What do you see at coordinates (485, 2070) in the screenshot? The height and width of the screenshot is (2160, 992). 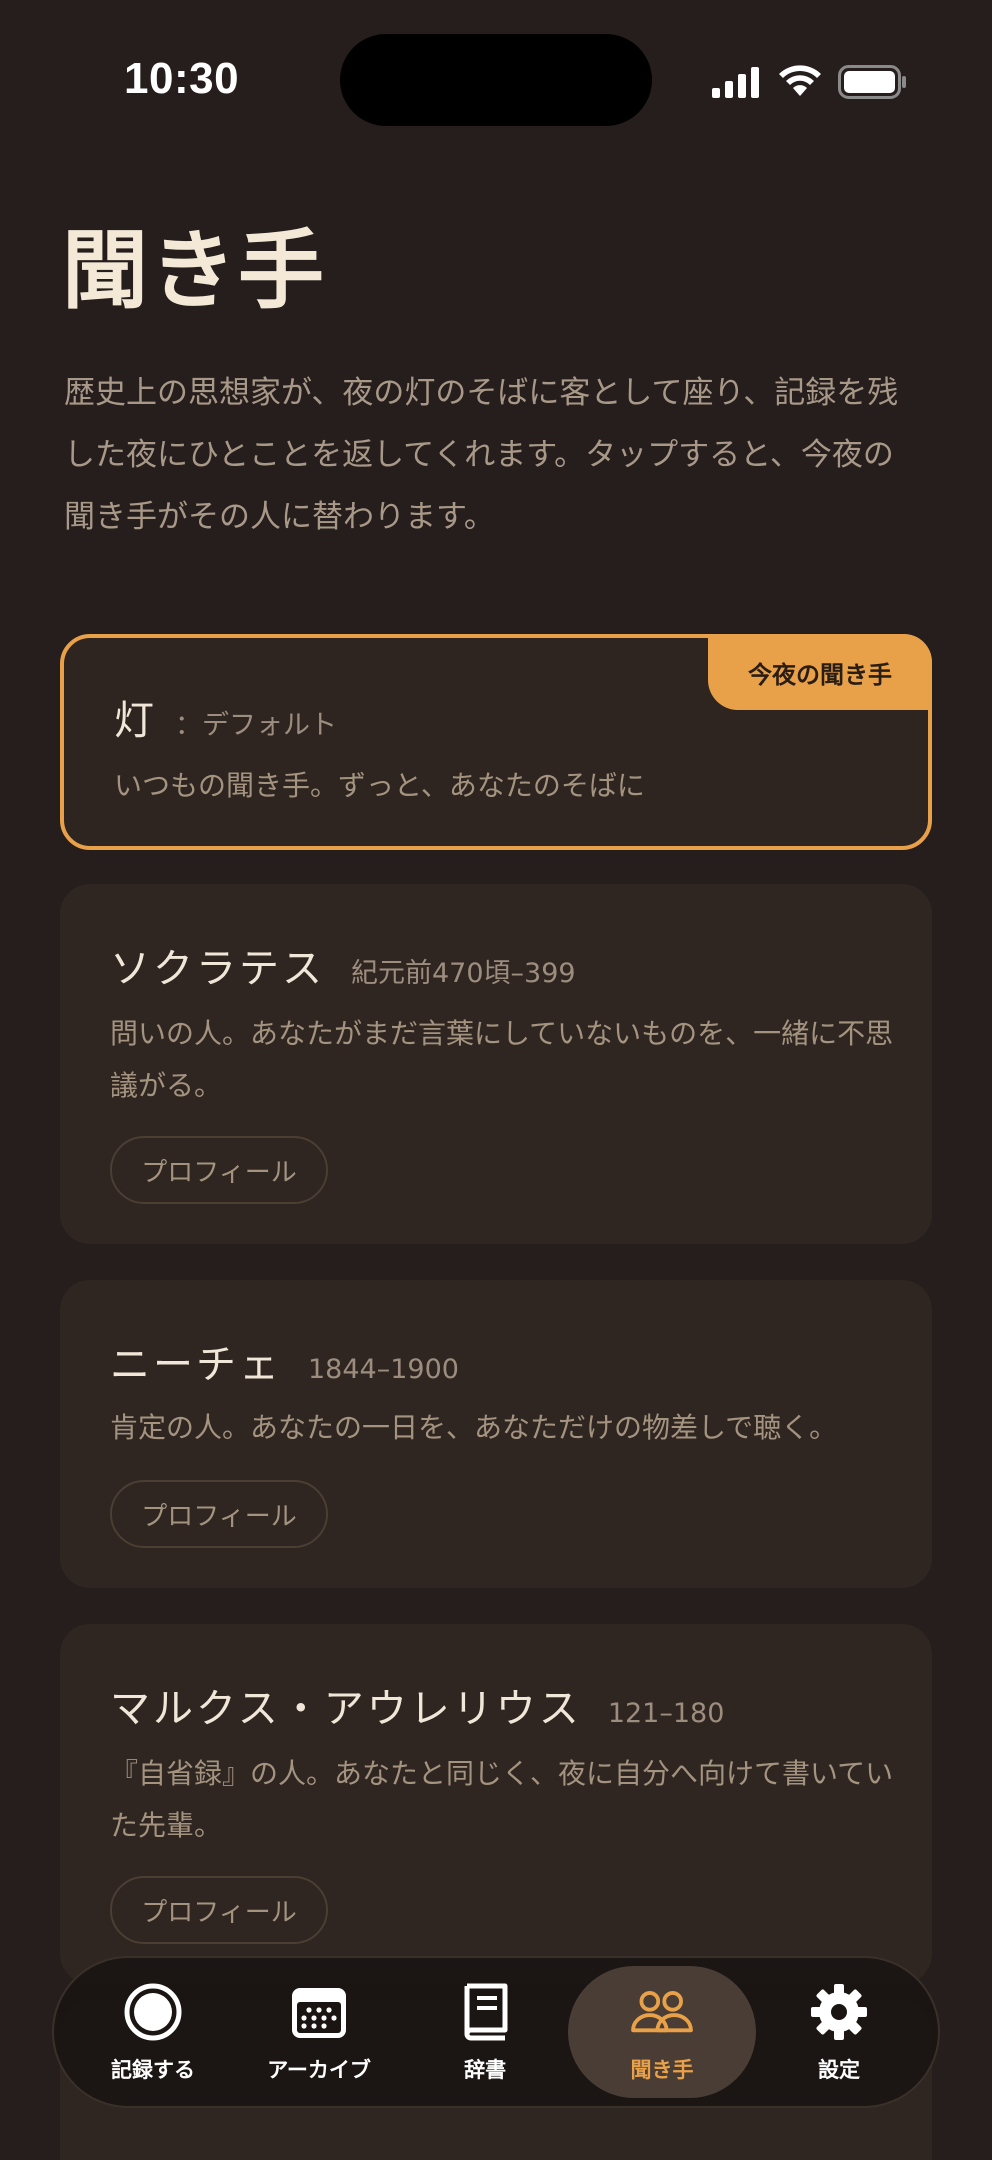 I see `tab-label: 辞書` at bounding box center [485, 2070].